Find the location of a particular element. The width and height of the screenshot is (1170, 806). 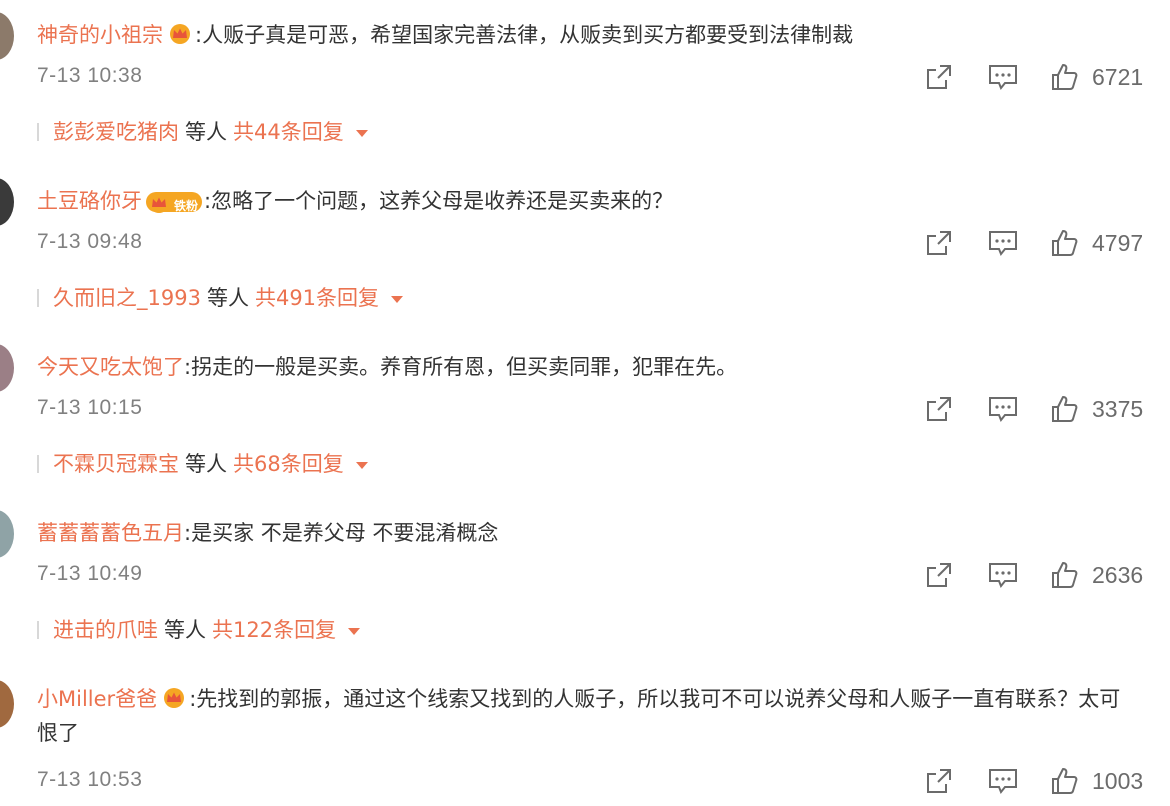

reply-total-link: 共68条回复 is located at coordinates (288, 464).